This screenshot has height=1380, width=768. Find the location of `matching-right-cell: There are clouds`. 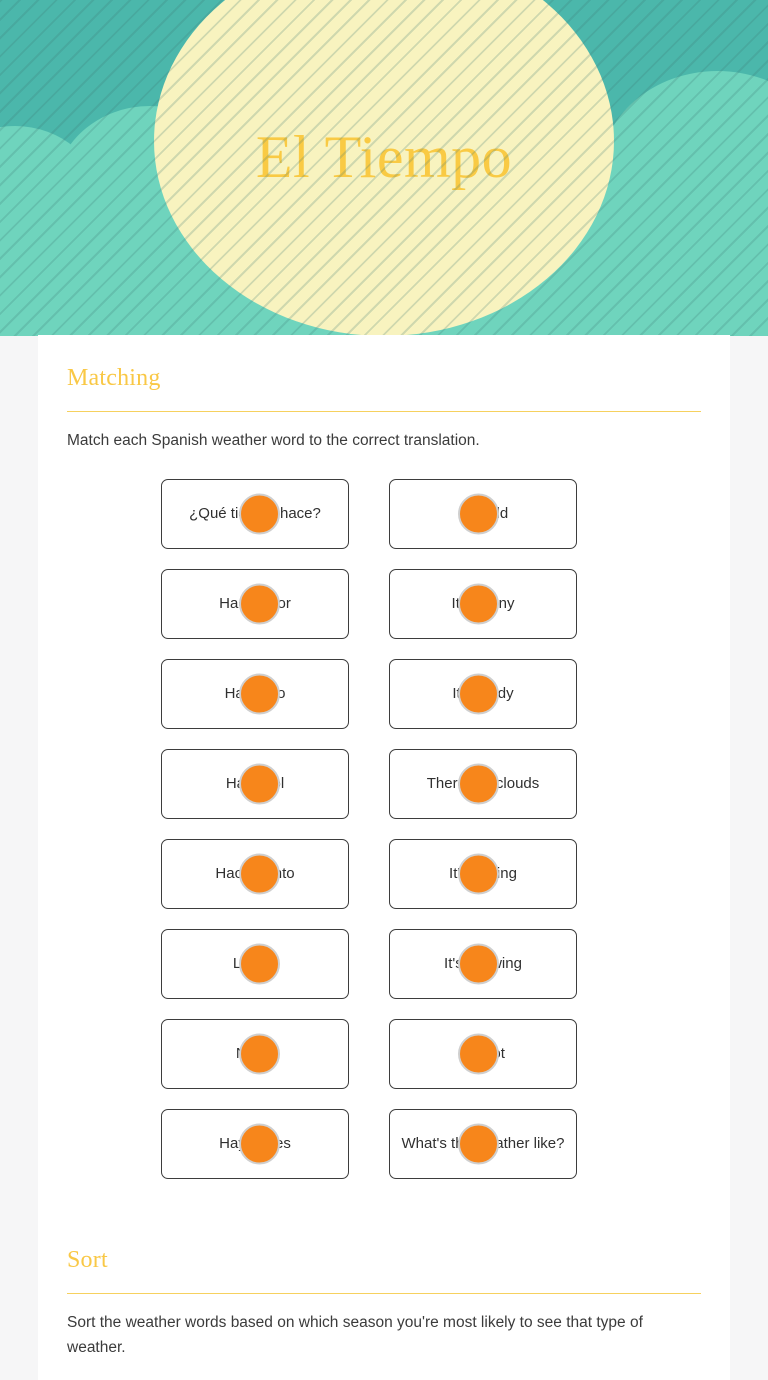

matching-right-cell: There are clouds is located at coordinates (528, 784).